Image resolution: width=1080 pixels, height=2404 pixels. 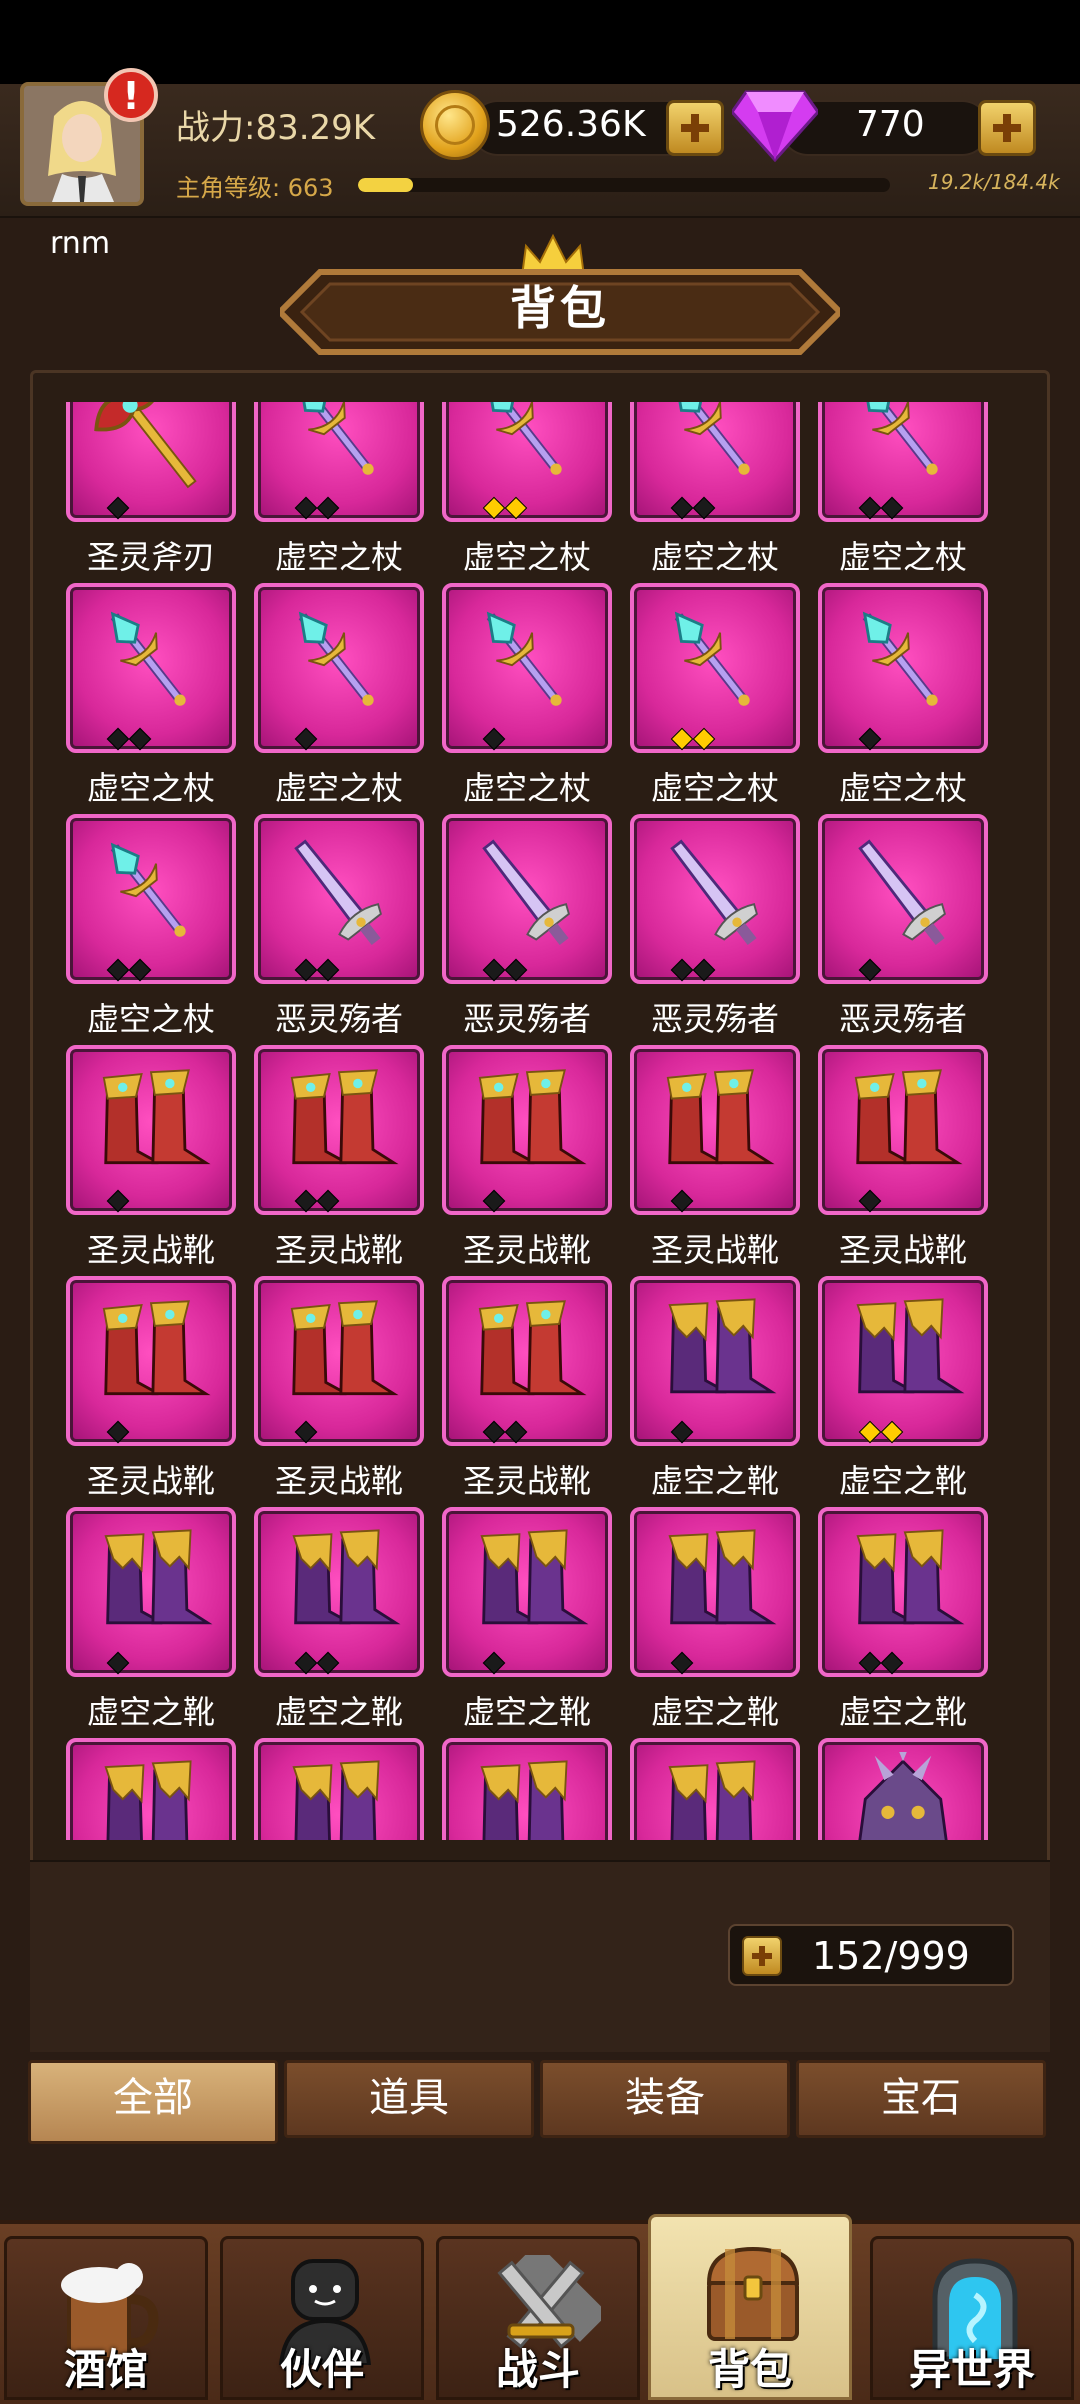 What do you see at coordinates (322, 2318) in the screenshot?
I see `nav-partners: 伙伴` at bounding box center [322, 2318].